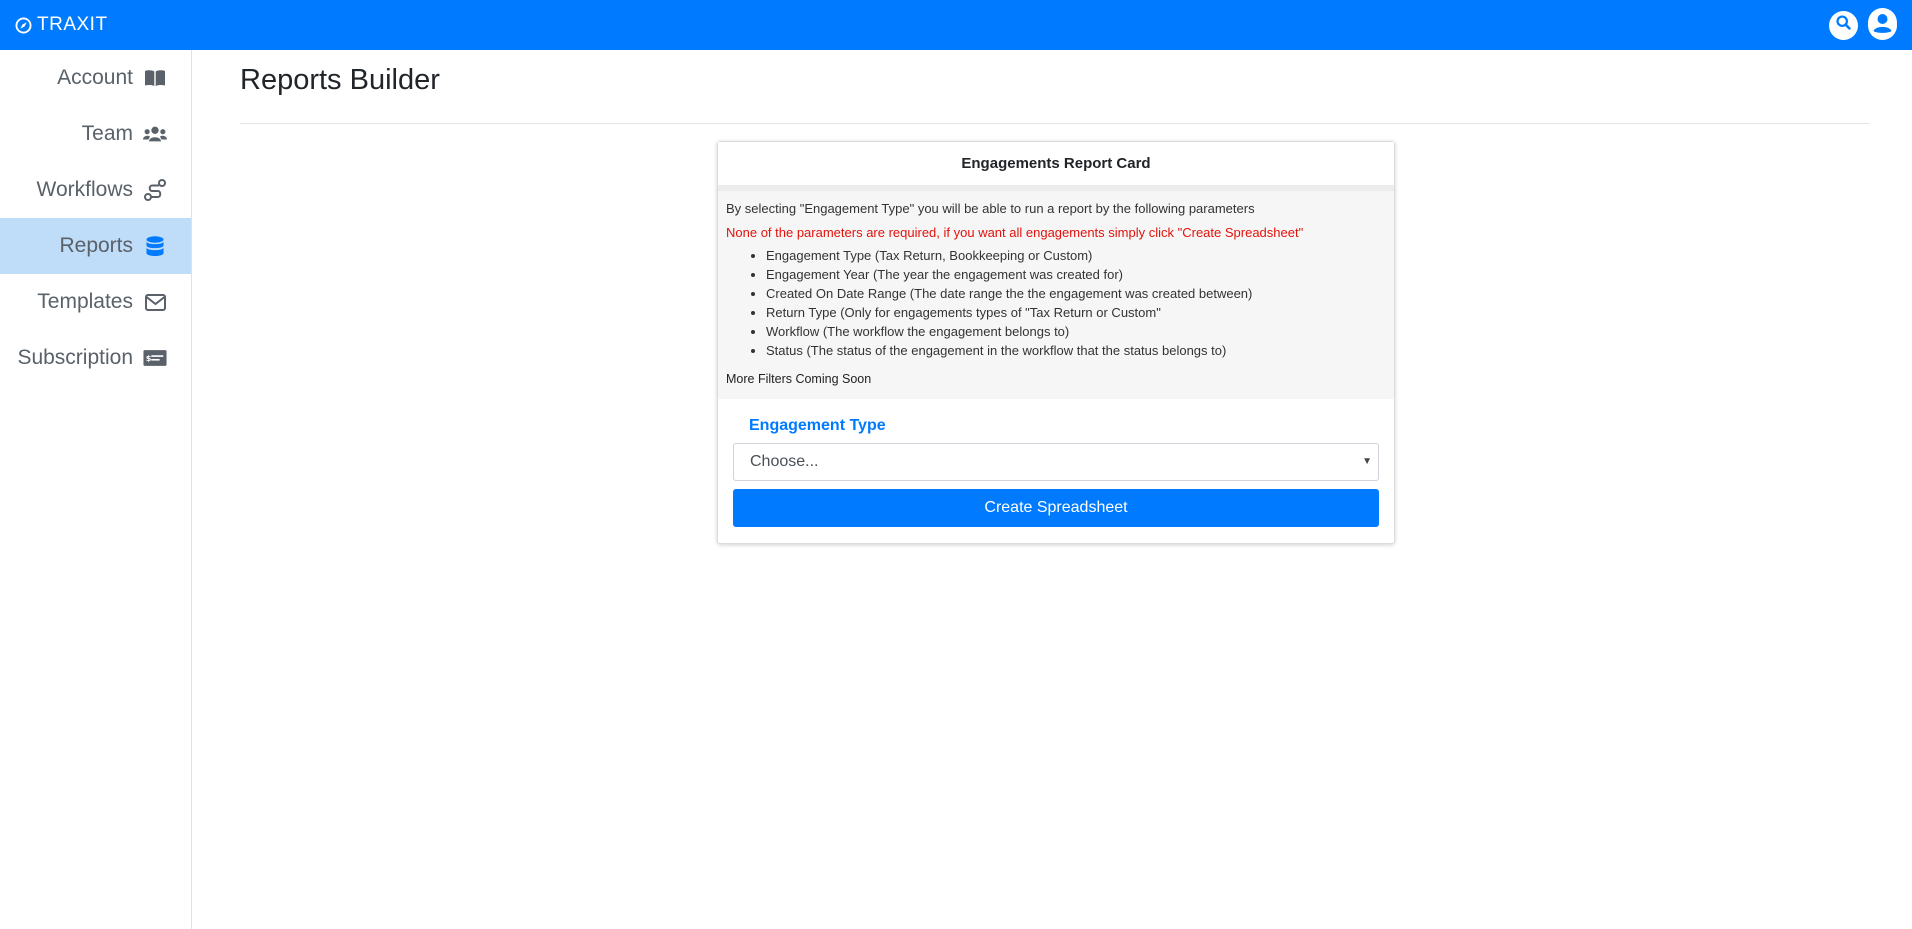  I want to click on user-menu-button, so click(1882, 25).